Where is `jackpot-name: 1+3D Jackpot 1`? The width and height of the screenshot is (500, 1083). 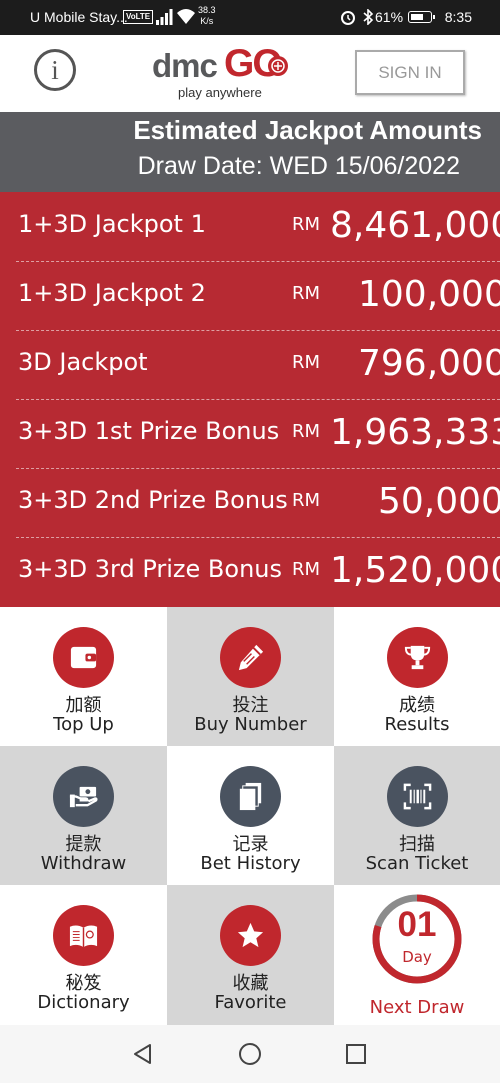
jackpot-name: 1+3D Jackpot 1 is located at coordinates (112, 224).